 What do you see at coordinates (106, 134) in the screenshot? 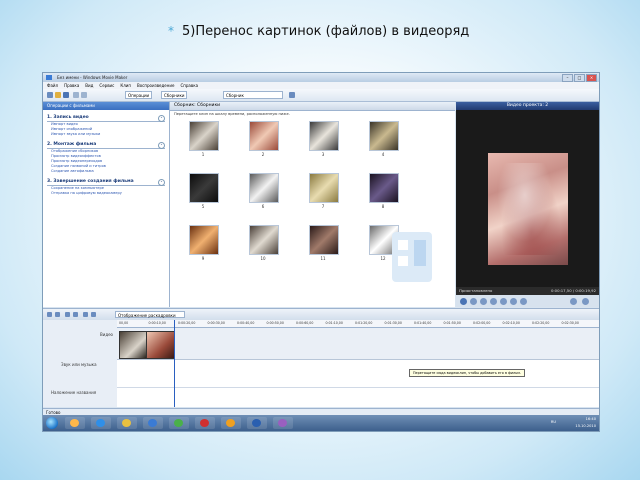
I see `task-link: Импорт звука или музыки` at bounding box center [106, 134].